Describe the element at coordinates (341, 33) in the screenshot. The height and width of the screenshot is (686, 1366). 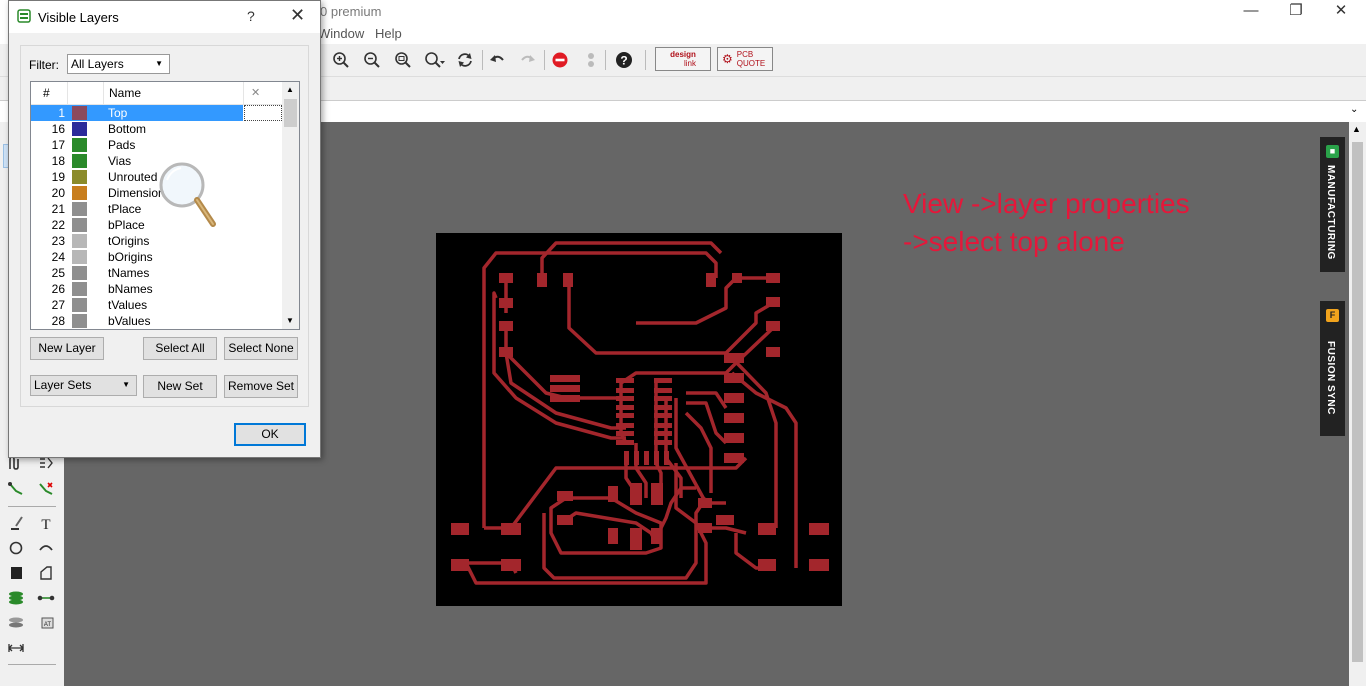
I see `menu-window: Window` at that location.